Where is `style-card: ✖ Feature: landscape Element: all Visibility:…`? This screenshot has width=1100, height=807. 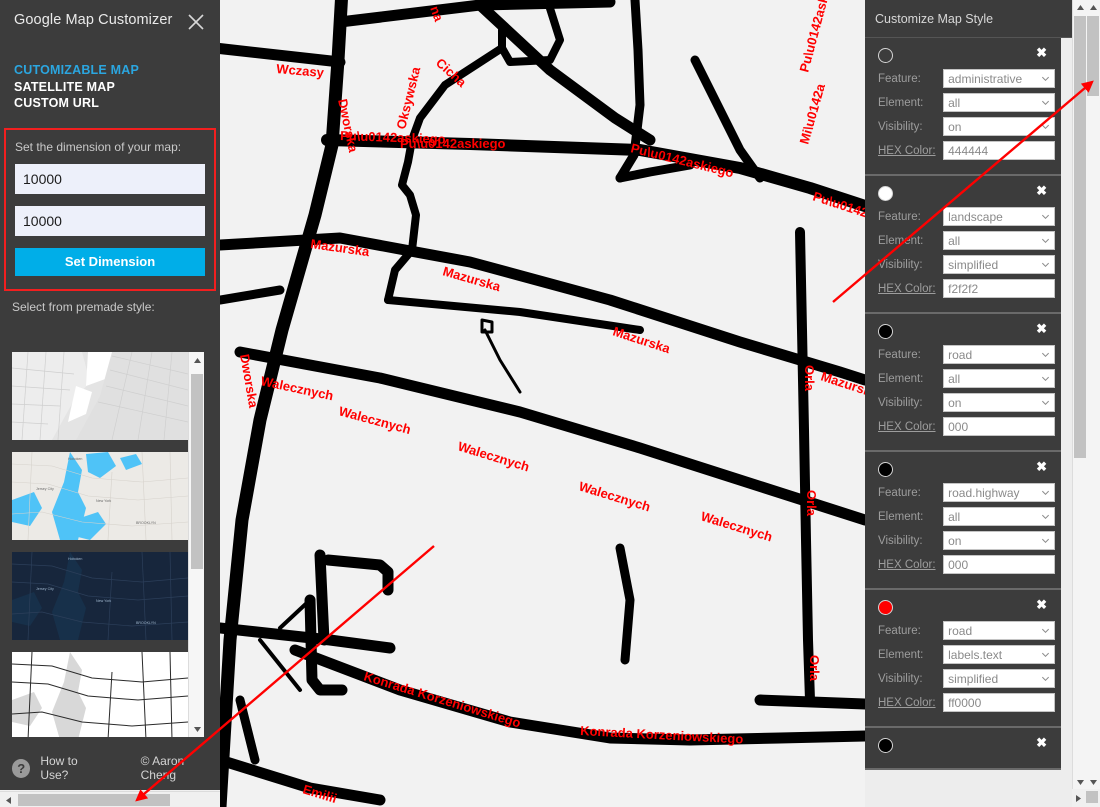 style-card: ✖ Feature: landscape Element: all Visibility:… is located at coordinates (963, 245).